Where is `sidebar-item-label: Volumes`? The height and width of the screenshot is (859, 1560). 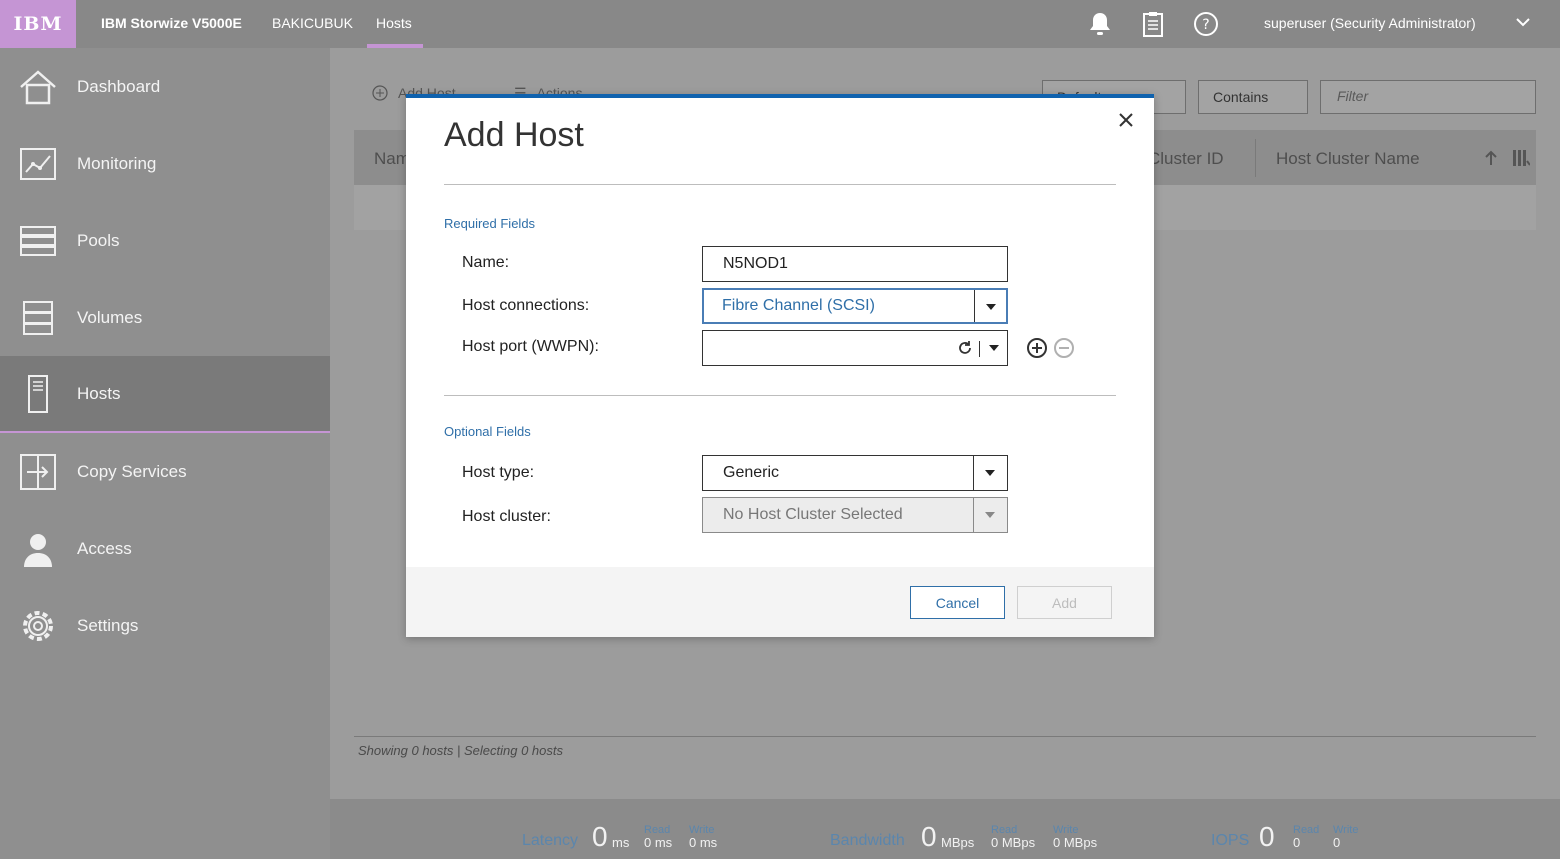
sidebar-item-label: Volumes is located at coordinates (110, 317).